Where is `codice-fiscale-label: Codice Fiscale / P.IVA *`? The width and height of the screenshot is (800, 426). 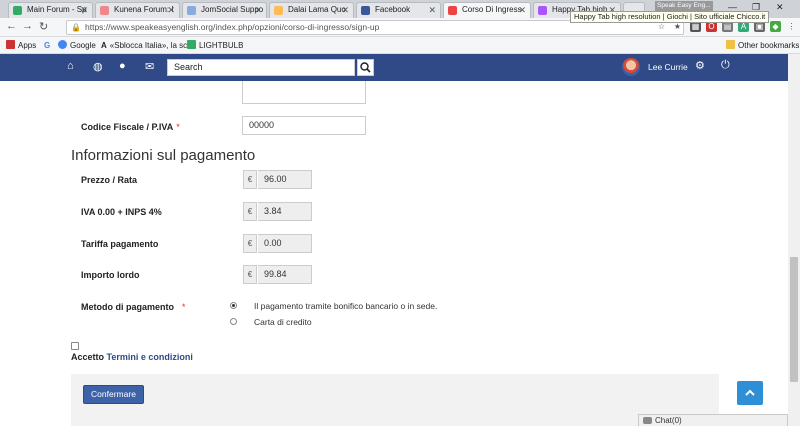 codice-fiscale-label: Codice Fiscale / P.IVA * is located at coordinates (130, 127).